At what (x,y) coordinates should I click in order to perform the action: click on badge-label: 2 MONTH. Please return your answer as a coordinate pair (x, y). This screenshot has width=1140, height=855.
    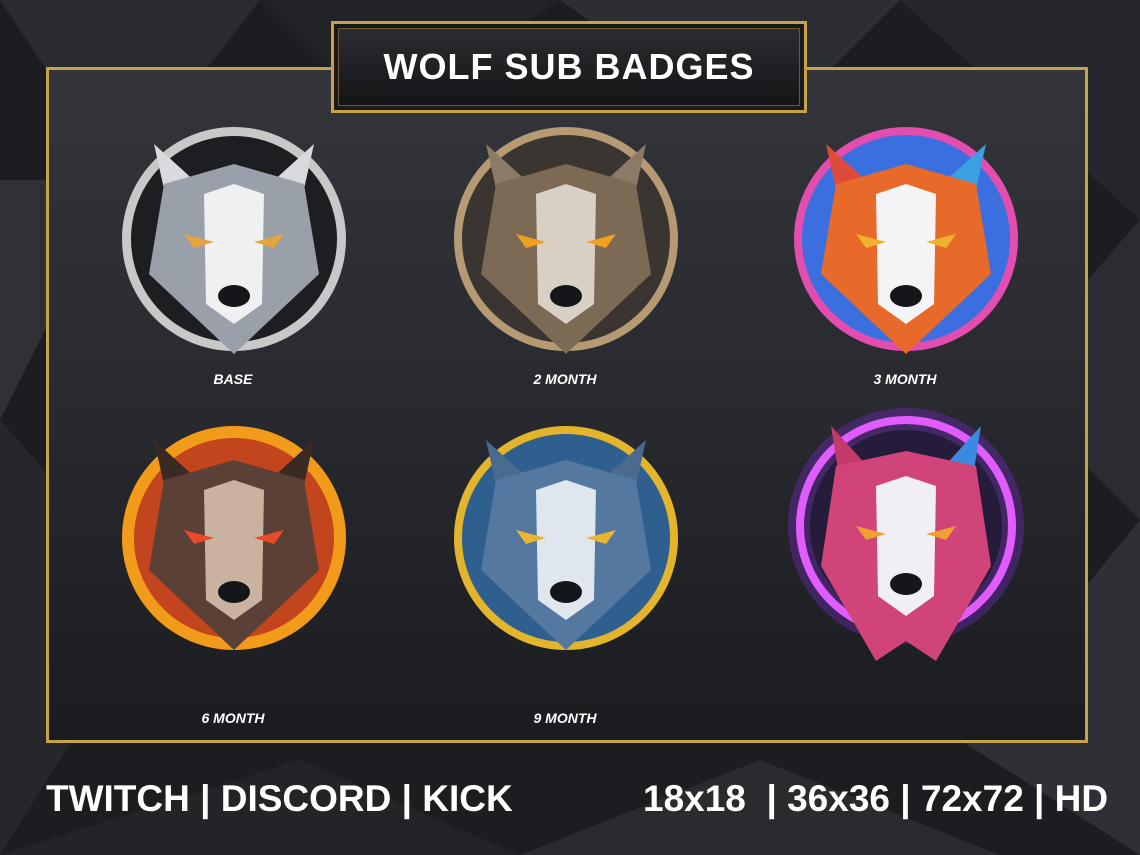
    Looking at the image, I should click on (565, 379).